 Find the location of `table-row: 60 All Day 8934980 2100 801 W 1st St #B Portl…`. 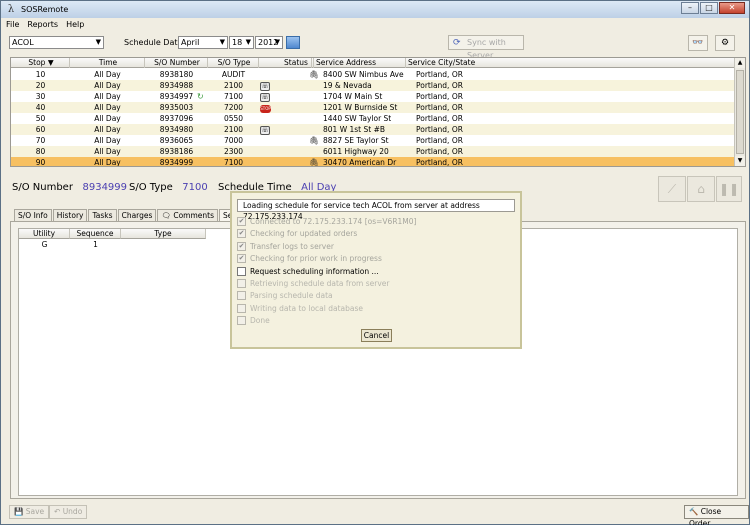

table-row: 60 All Day 8934980 2100 801 W 1st St #B Portl… is located at coordinates (373, 129).